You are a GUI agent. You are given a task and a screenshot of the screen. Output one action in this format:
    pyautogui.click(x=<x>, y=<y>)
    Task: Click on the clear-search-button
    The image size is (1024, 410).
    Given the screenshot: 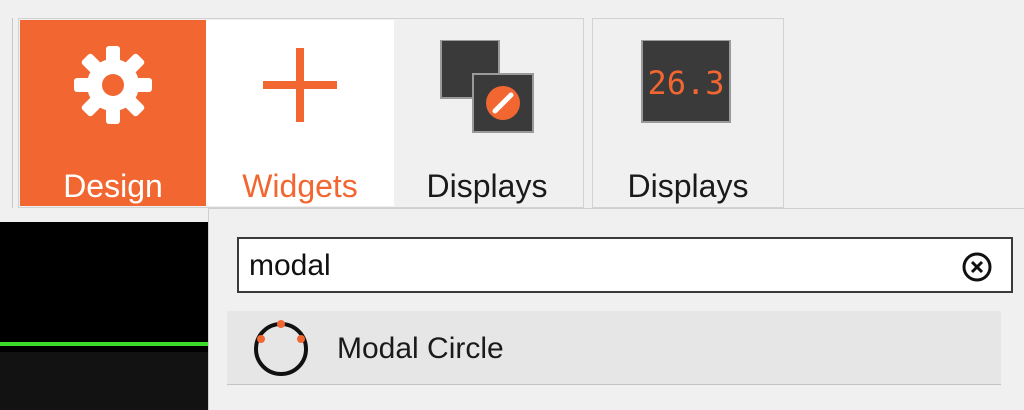 What is the action you would take?
    pyautogui.click(x=977, y=267)
    